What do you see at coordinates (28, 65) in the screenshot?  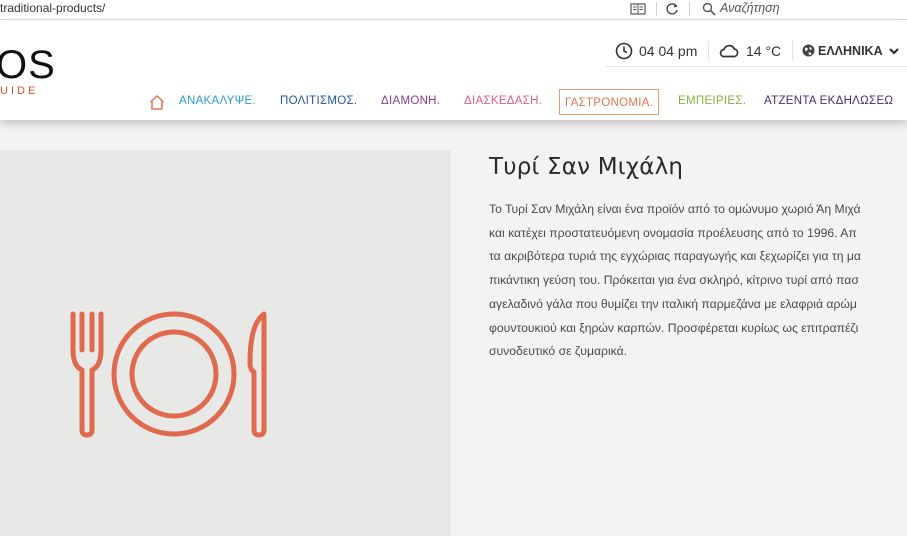 I see `site-logo: OS` at bounding box center [28, 65].